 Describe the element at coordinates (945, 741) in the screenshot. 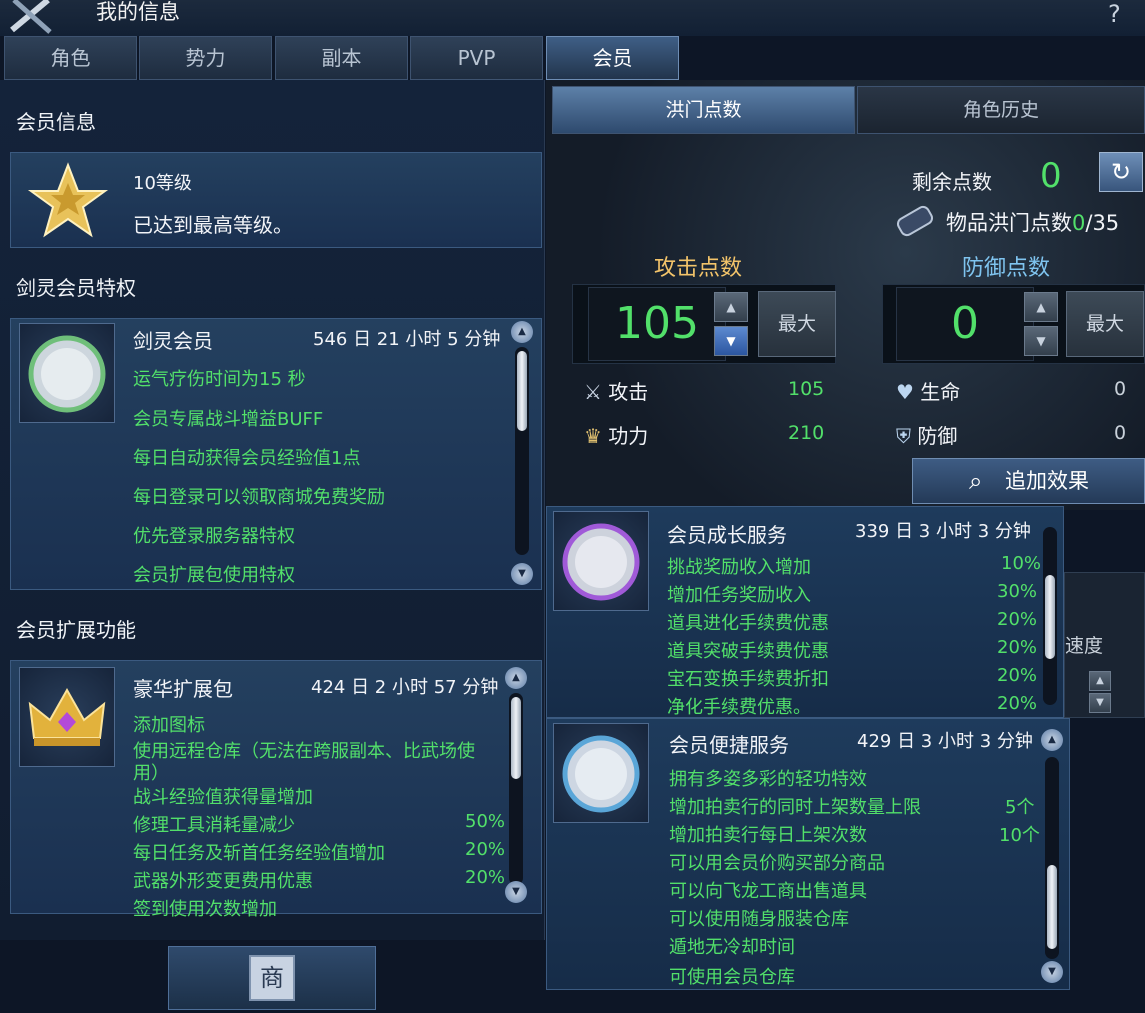

I see `convenience-time: 429 日 3 小时 3 分钟` at that location.